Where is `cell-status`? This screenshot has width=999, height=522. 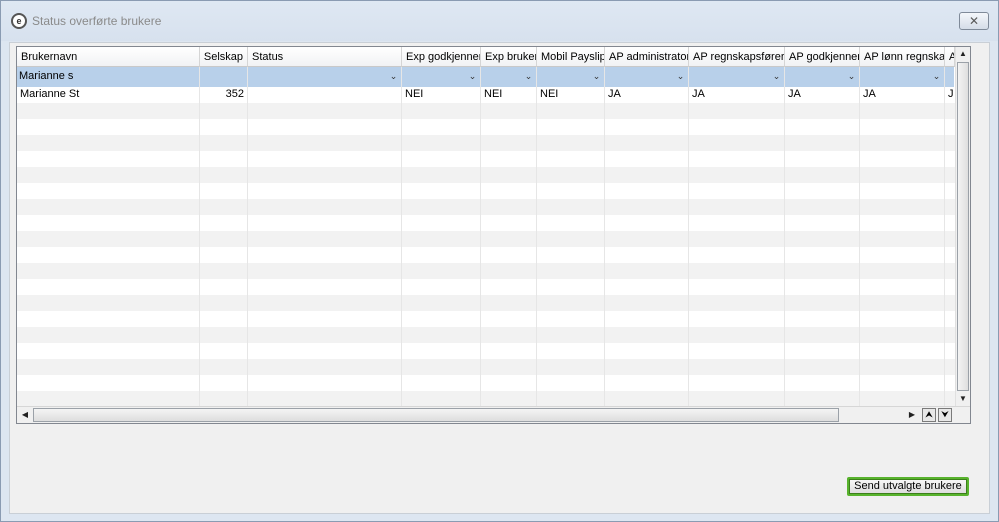 cell-status is located at coordinates (325, 95).